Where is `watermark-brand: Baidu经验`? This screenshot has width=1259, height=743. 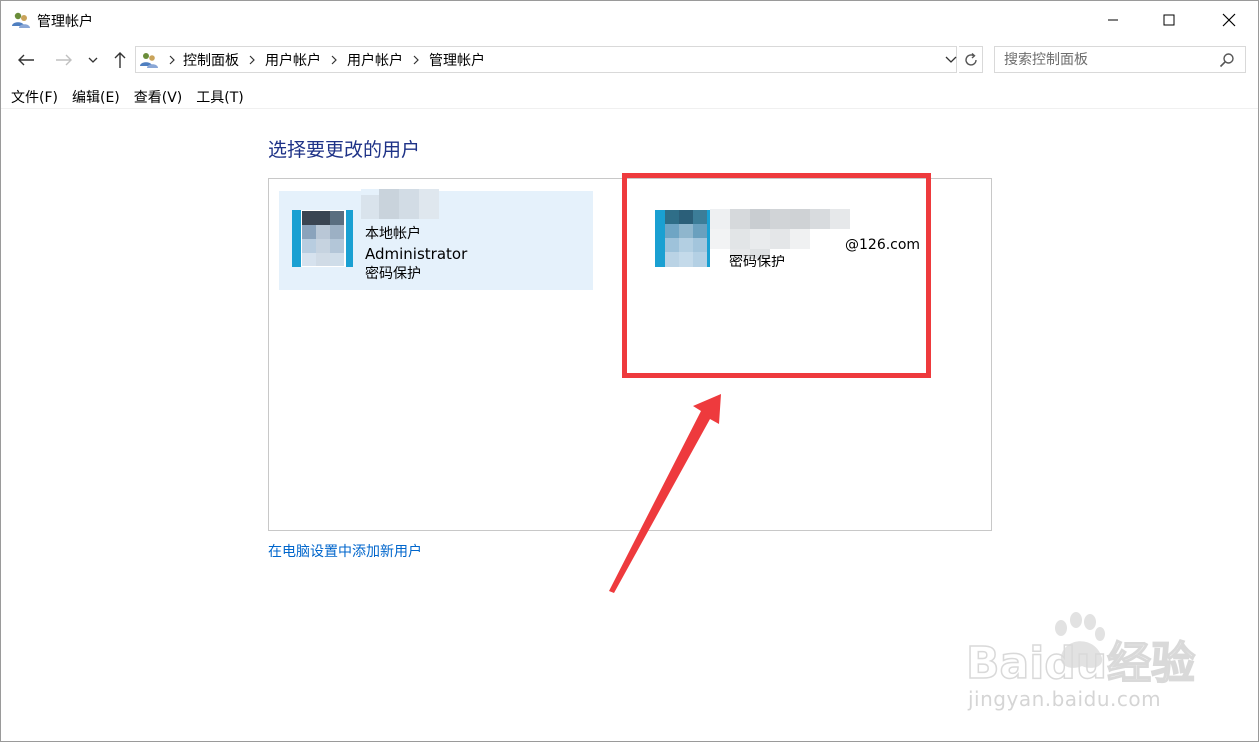
watermark-brand: Baidu经验 is located at coordinates (1080, 663).